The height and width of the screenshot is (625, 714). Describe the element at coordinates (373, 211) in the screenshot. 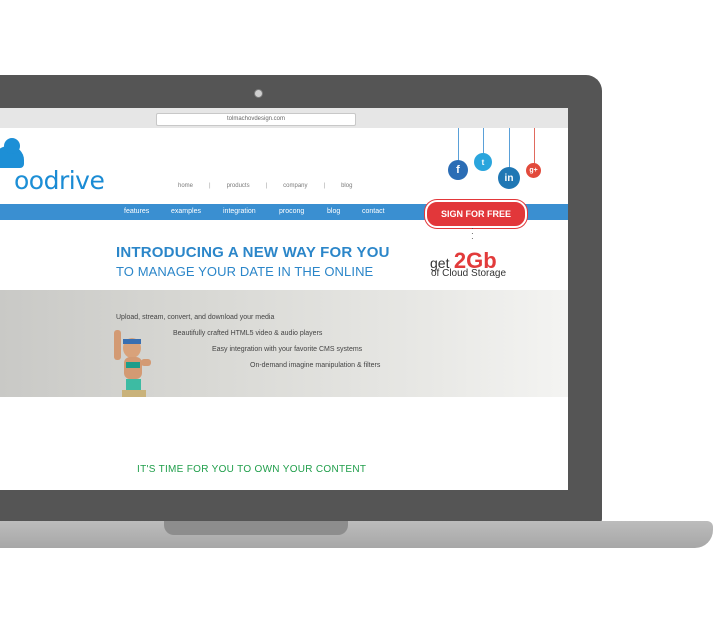

I see `nav-contact: contact` at that location.